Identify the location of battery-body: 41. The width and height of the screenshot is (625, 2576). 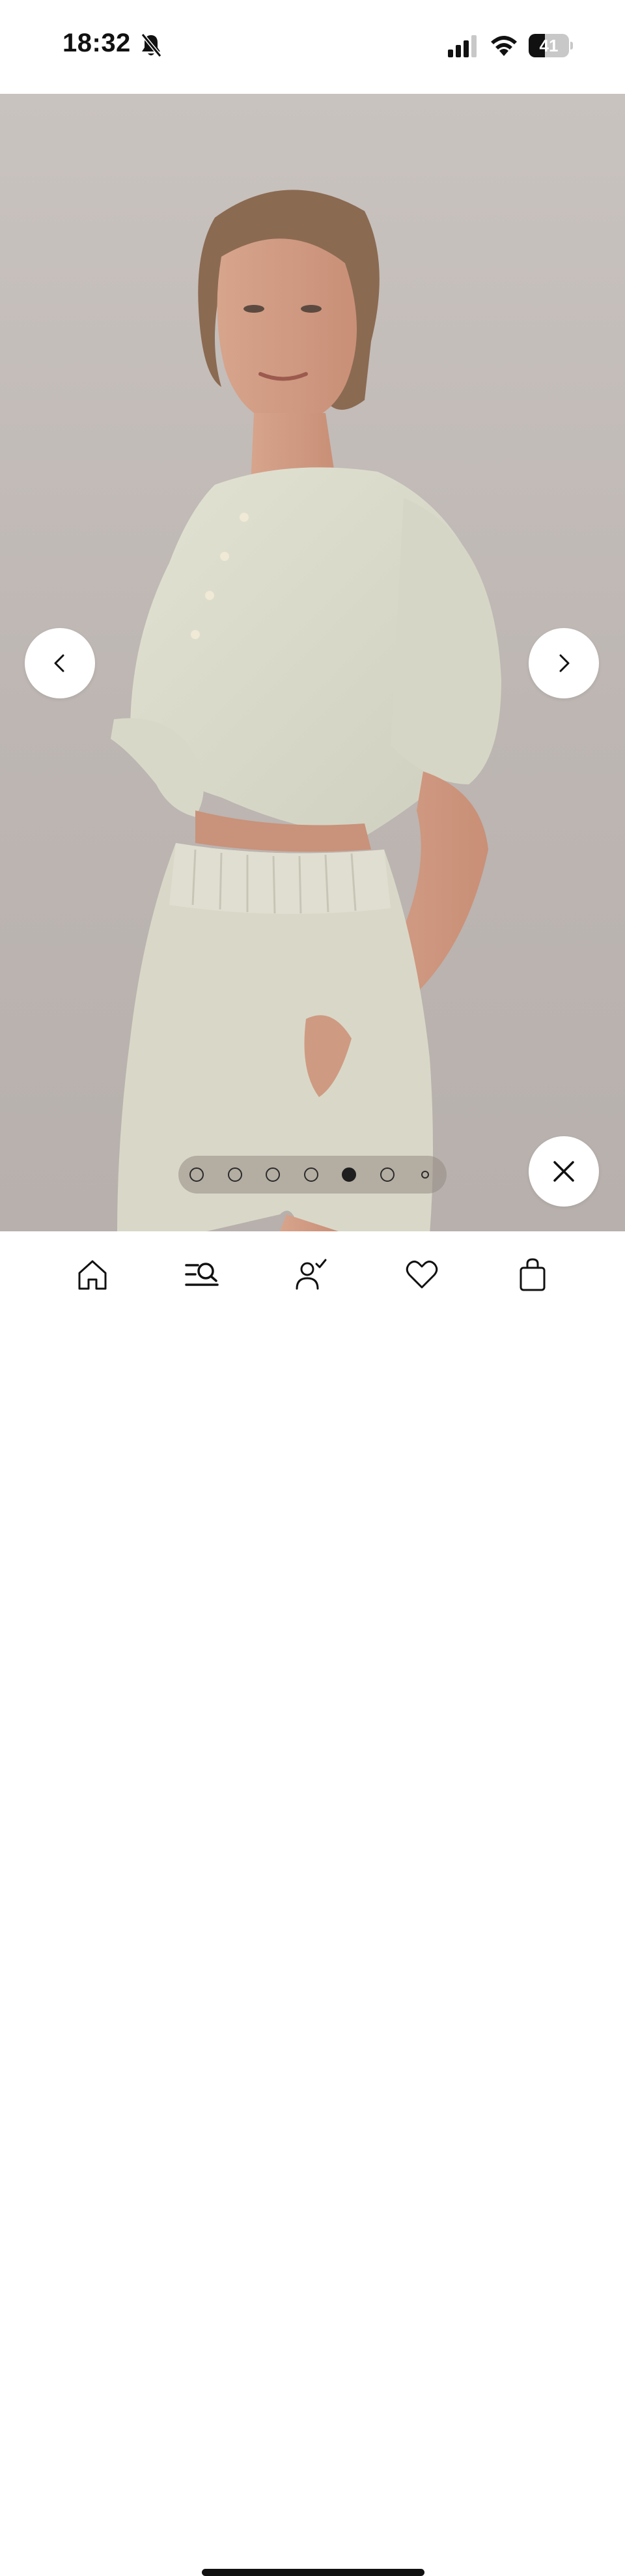
(549, 45).